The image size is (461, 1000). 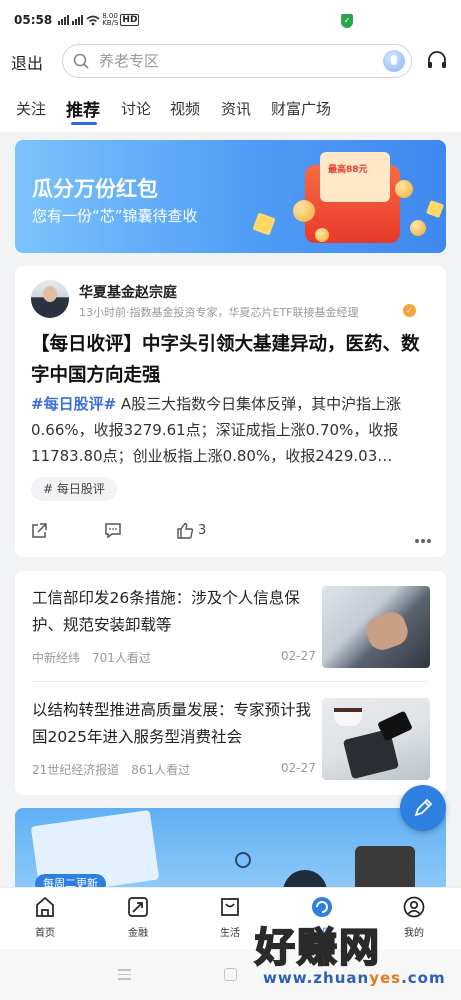 What do you see at coordinates (138, 917) in the screenshot?
I see `nav-finance: 金融` at bounding box center [138, 917].